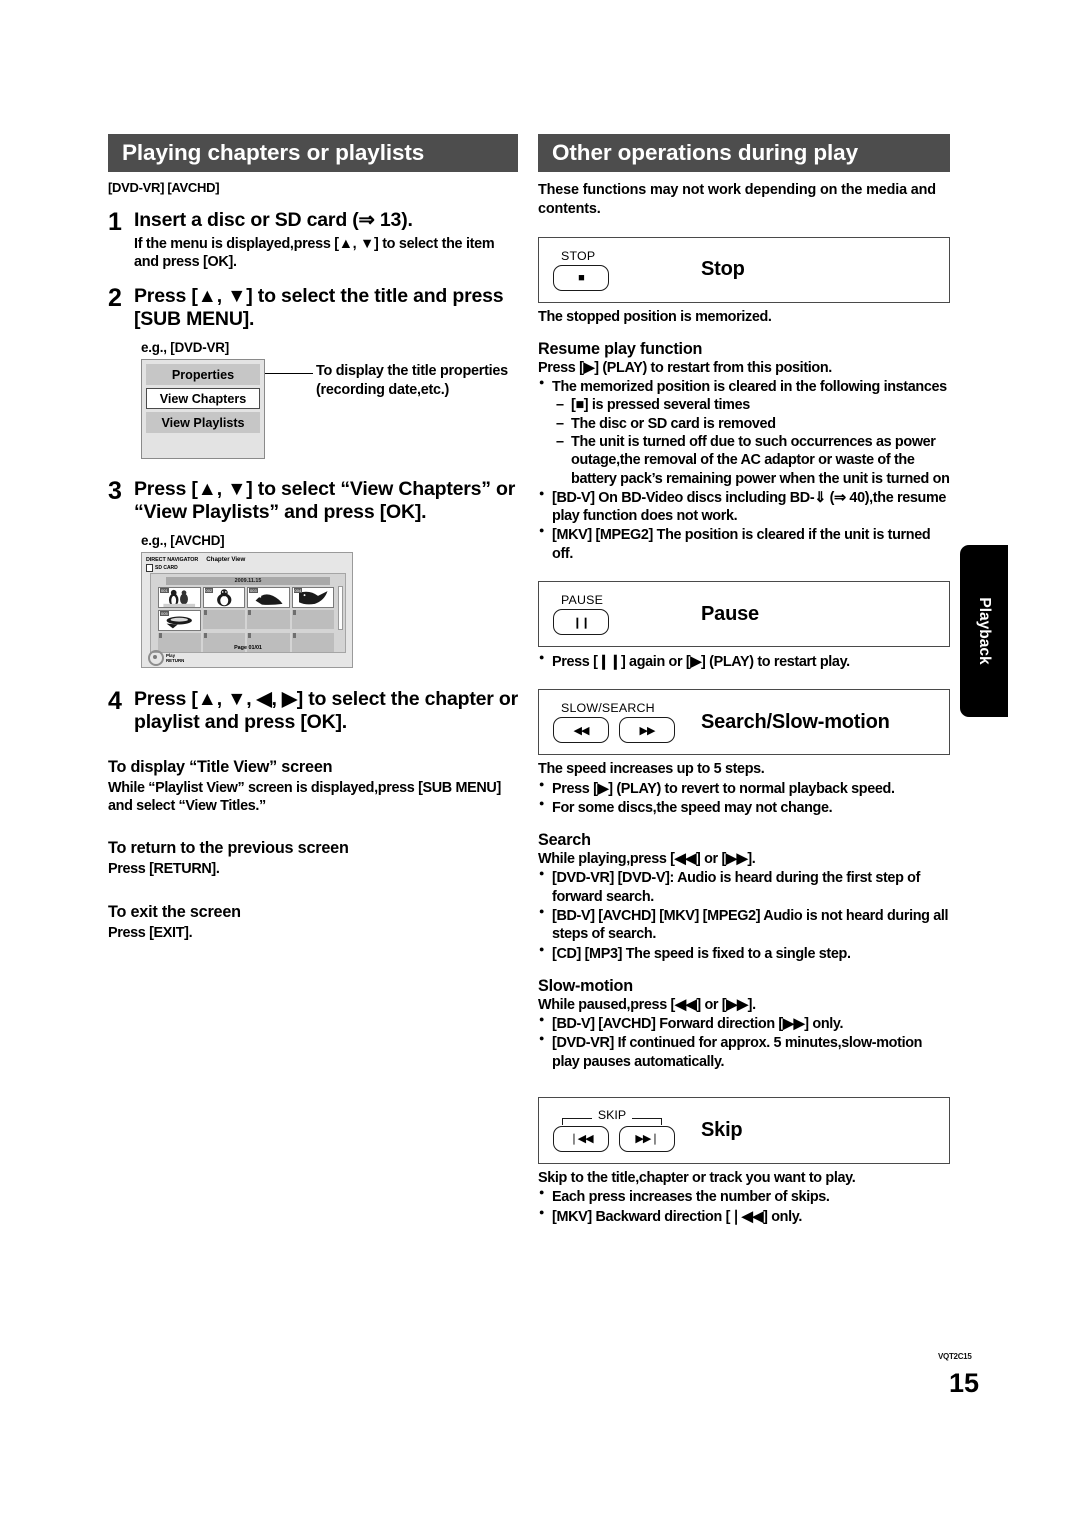 The width and height of the screenshot is (1080, 1528). I want to click on skip-forward-button: ▶▶❘, so click(647, 1138).